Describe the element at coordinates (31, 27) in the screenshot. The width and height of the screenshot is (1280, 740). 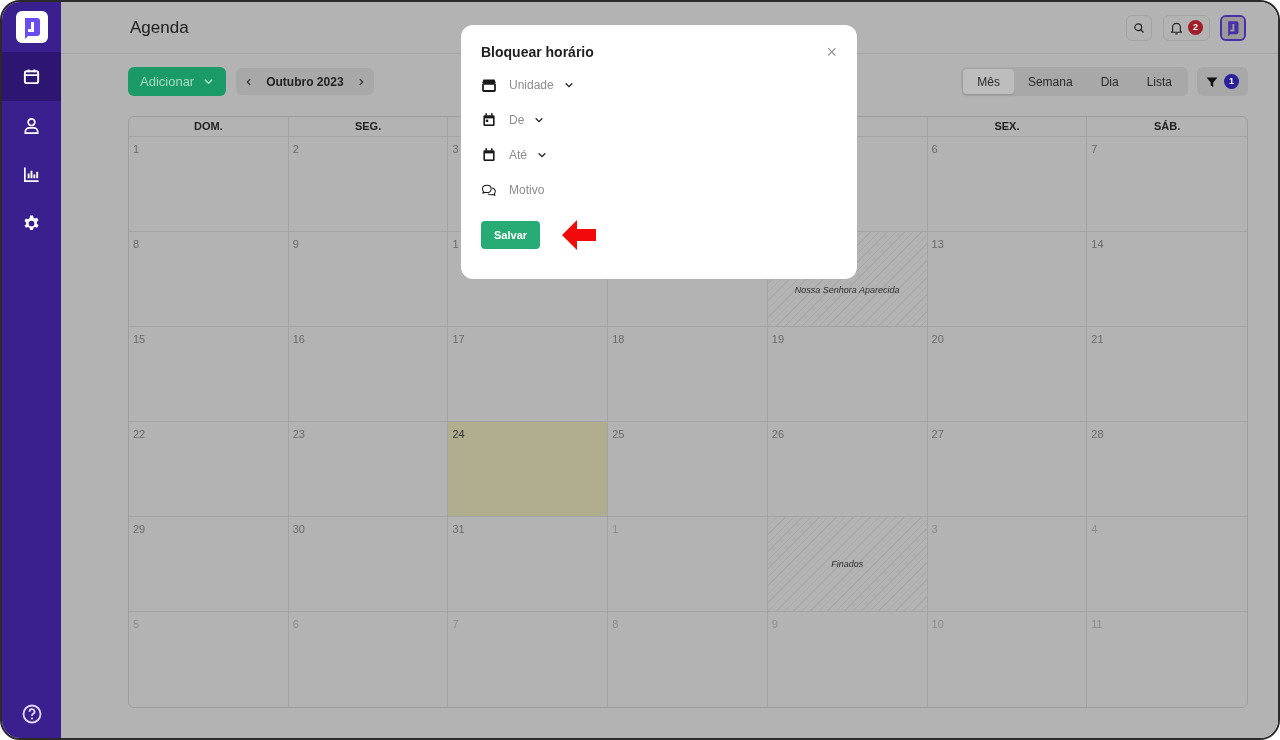
I see `app-logo` at that location.